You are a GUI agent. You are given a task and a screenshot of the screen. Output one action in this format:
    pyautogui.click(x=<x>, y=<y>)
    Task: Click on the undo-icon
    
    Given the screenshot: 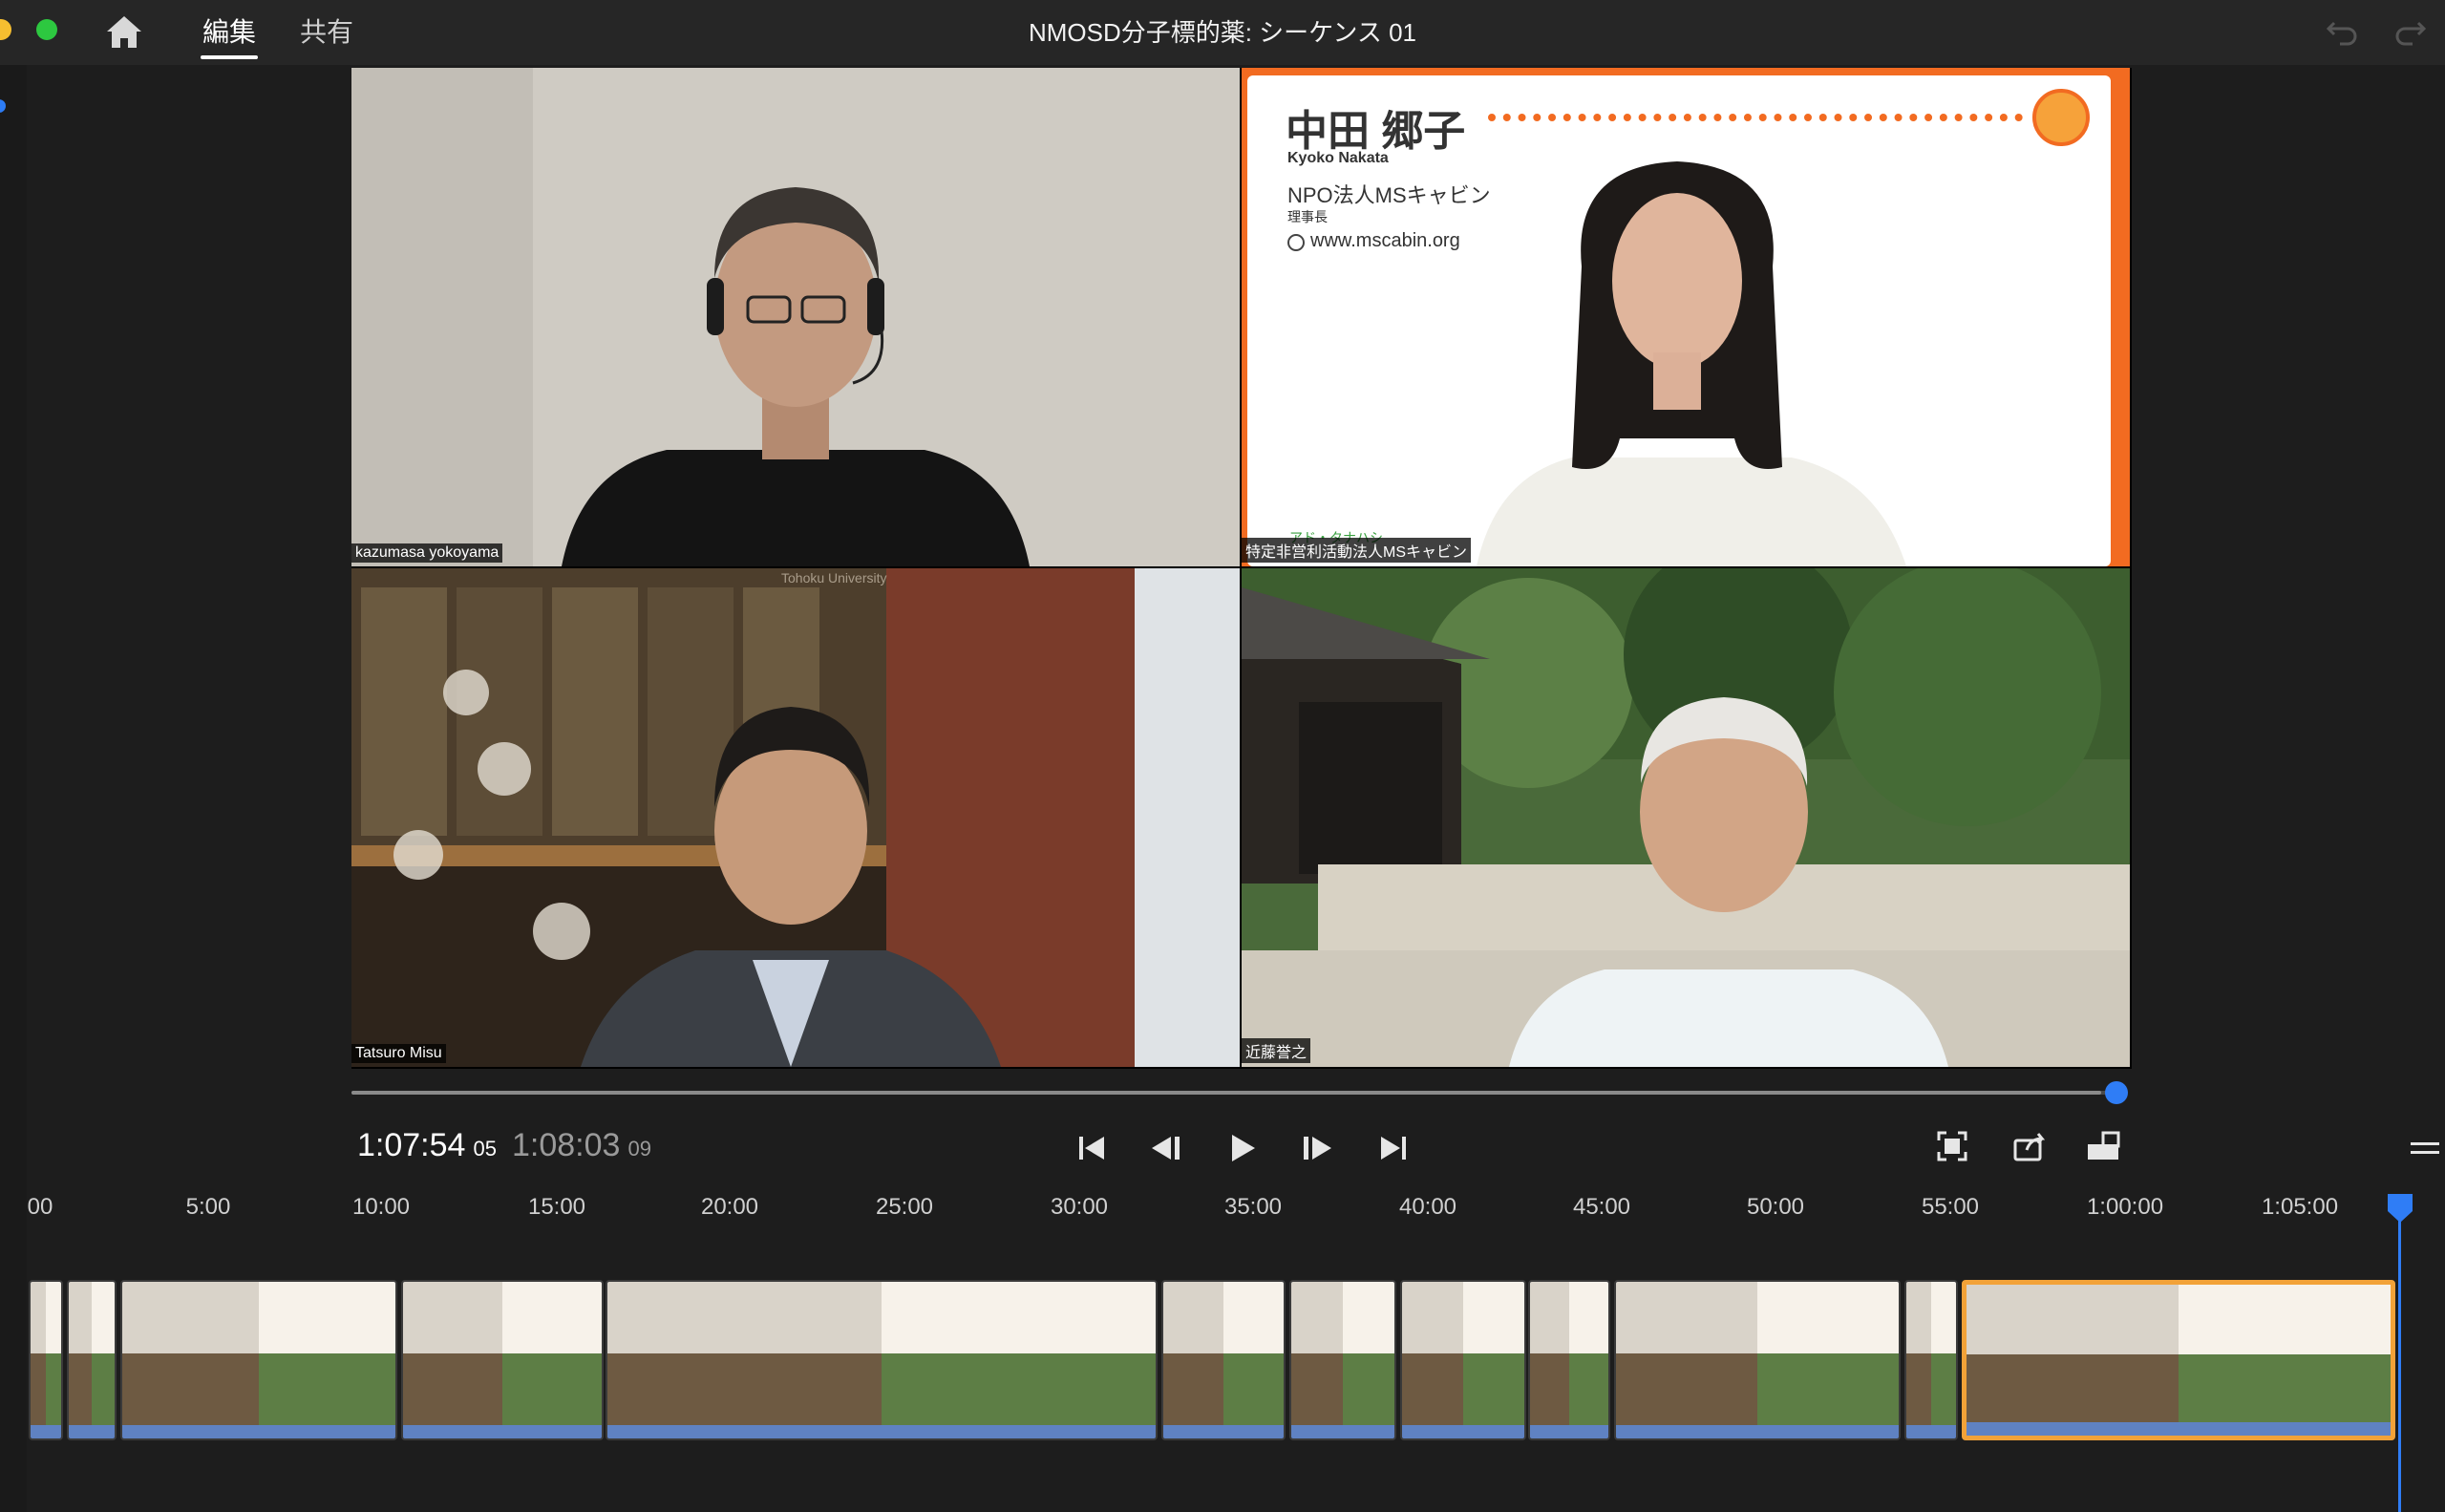 What is the action you would take?
    pyautogui.click(x=2342, y=32)
    